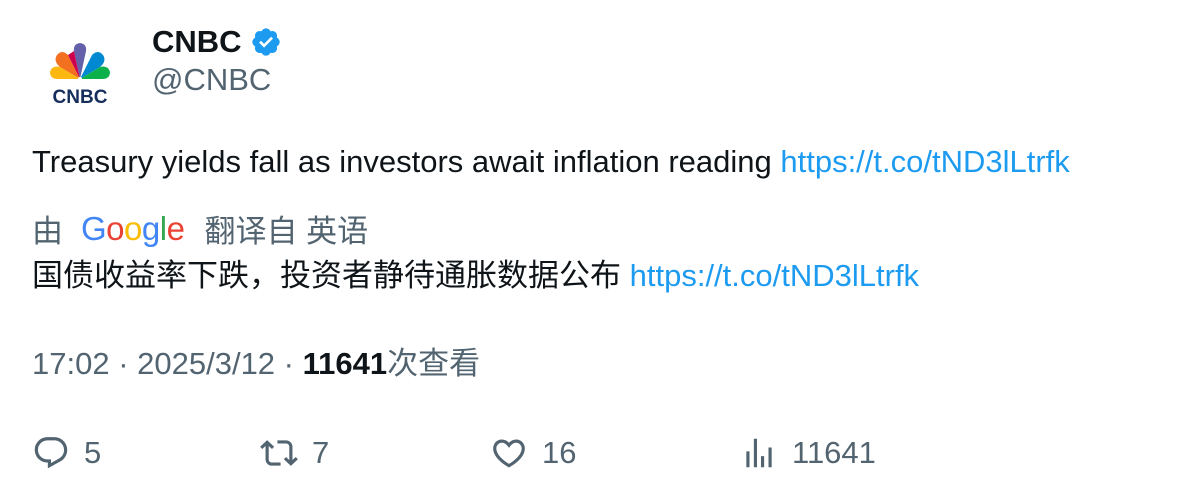 Image resolution: width=1196 pixels, height=498 pixels. What do you see at coordinates (279, 453) in the screenshot?
I see `retweet-icon` at bounding box center [279, 453].